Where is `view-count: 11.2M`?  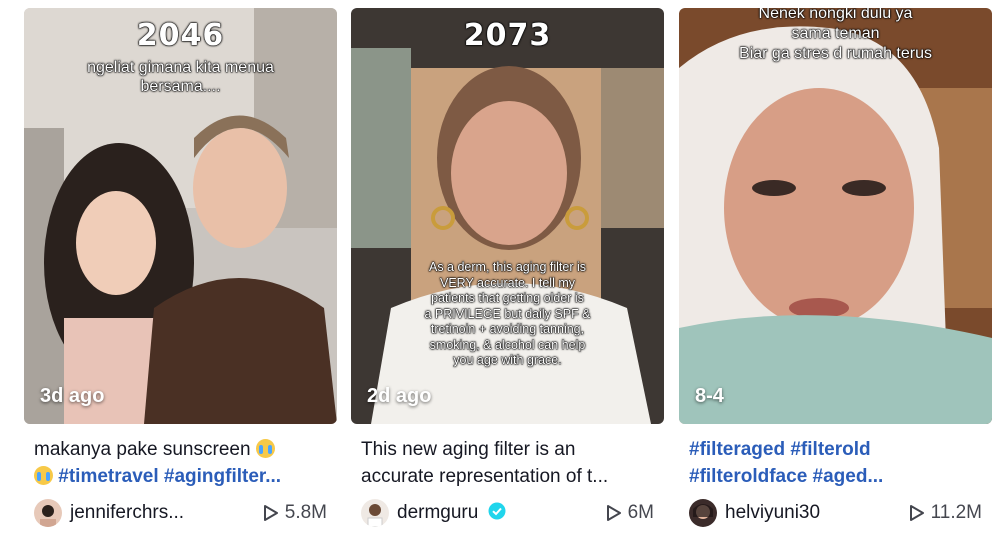
view-count: 11.2M is located at coordinates (945, 513).